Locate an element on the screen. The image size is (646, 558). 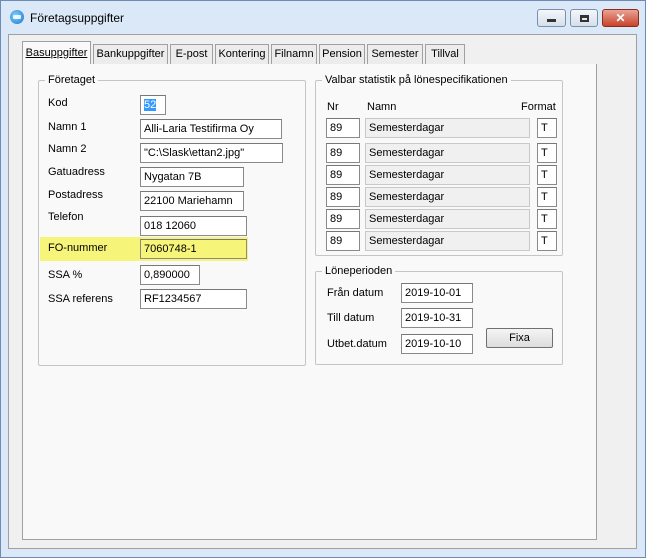
tab-label: Tillval is located at coordinates (445, 54).